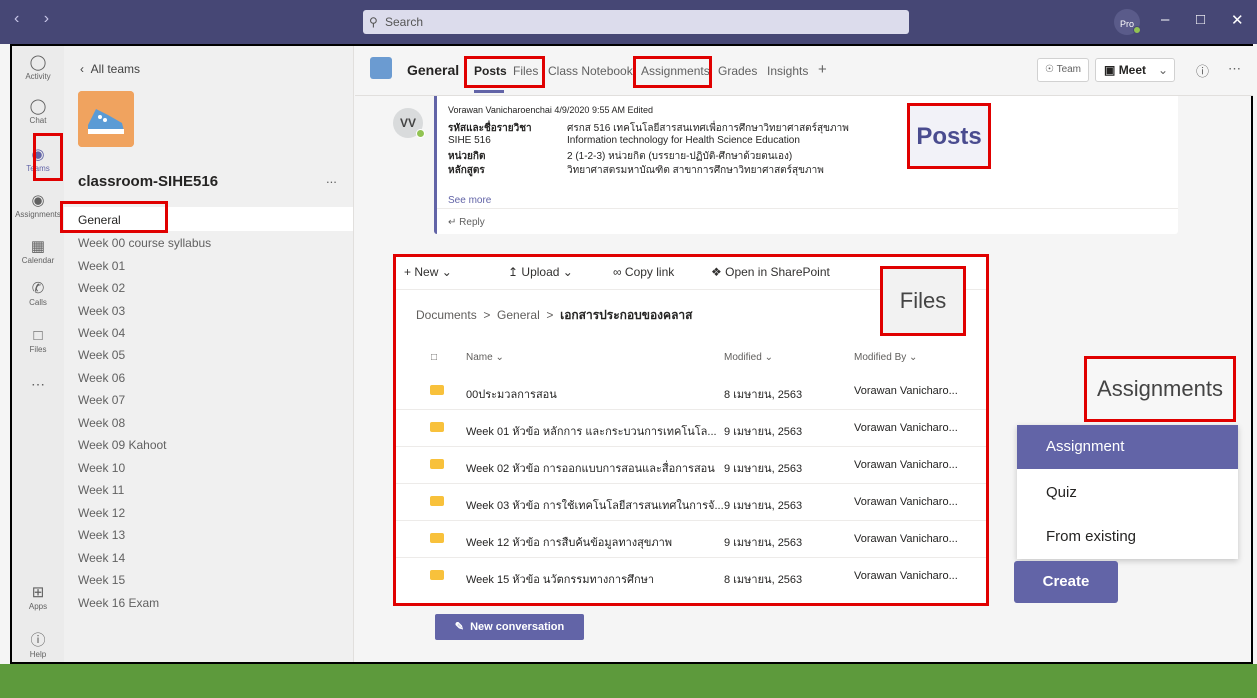 The height and width of the screenshot is (698, 1257). What do you see at coordinates (38, 384) in the screenshot?
I see `more-apps-icon: ⋯` at bounding box center [38, 384].